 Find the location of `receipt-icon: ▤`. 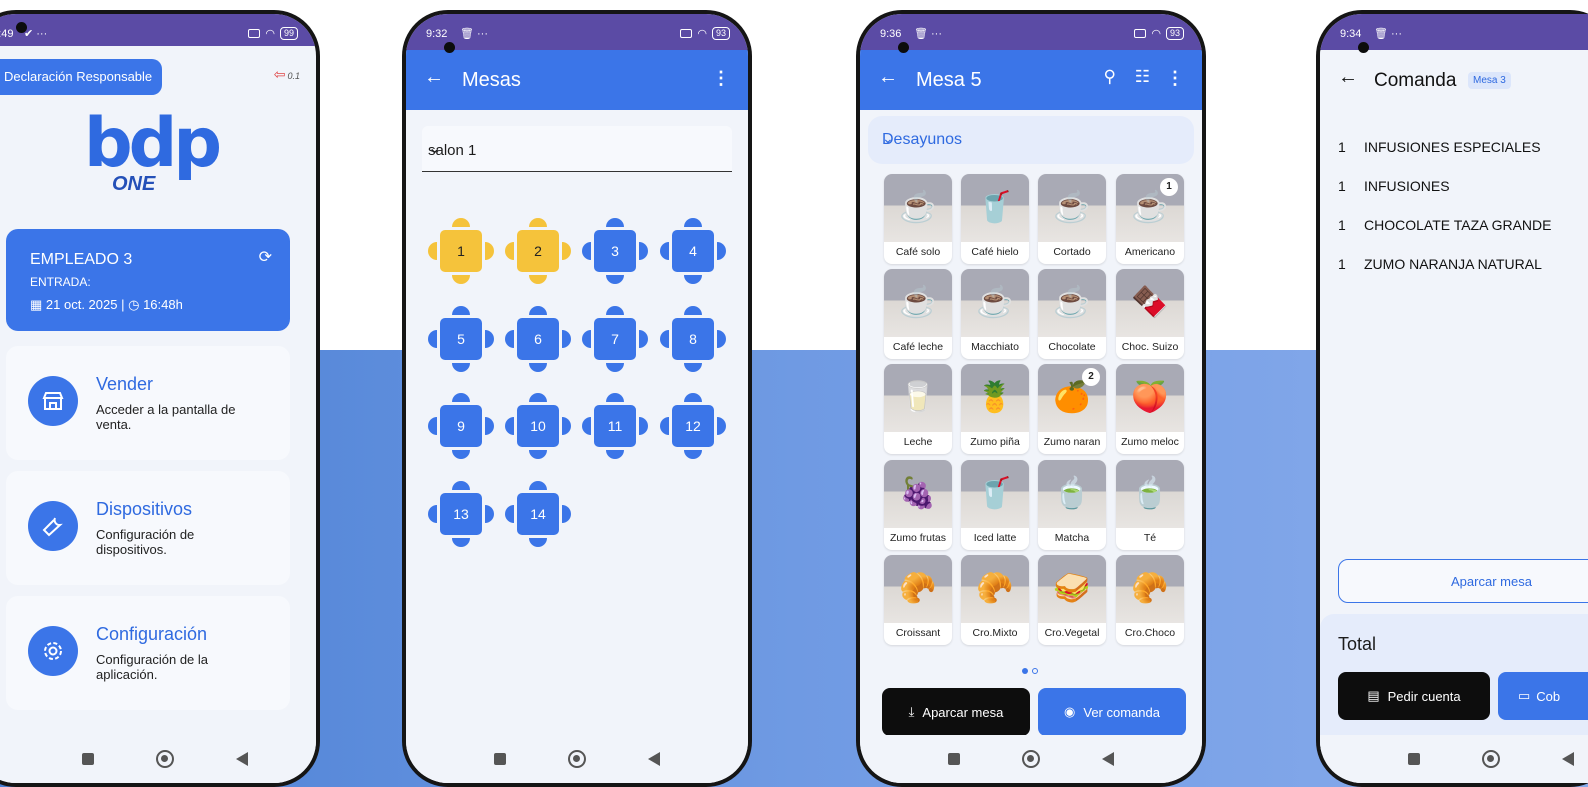

receipt-icon: ▤ is located at coordinates (1373, 695).